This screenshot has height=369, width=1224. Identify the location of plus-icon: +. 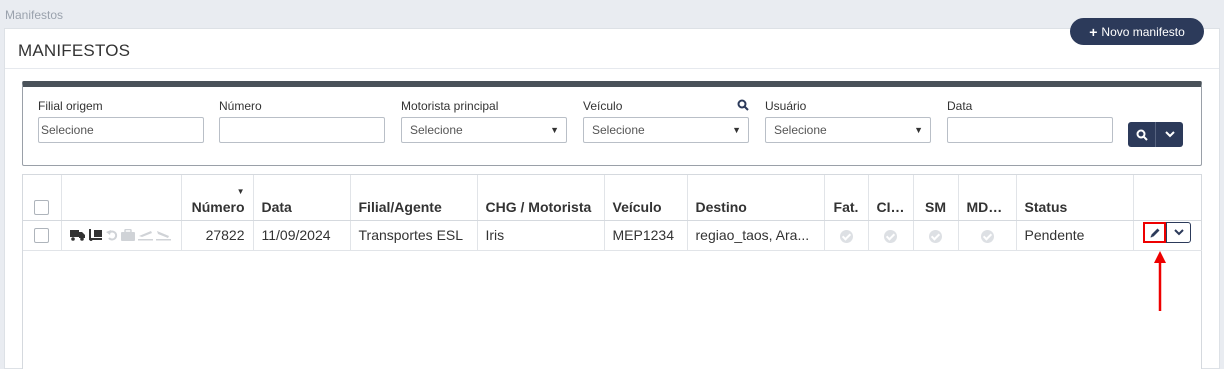
(1093, 31).